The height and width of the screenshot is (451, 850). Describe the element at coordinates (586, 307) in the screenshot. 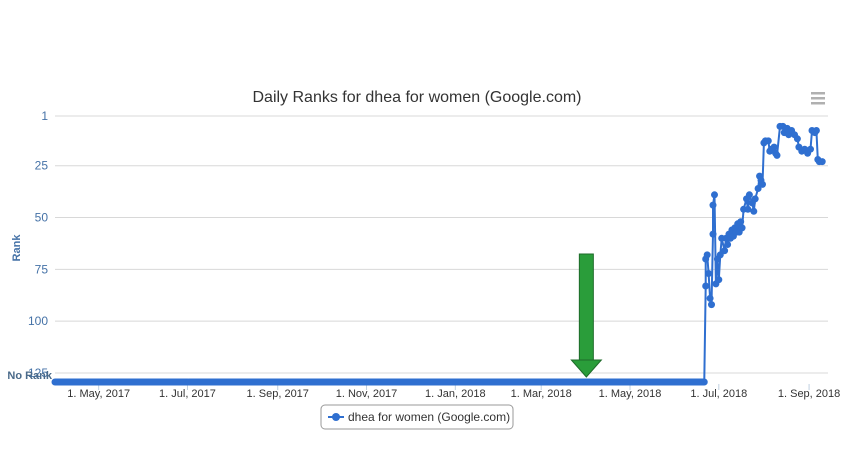

I see `arrow-shaft` at that location.